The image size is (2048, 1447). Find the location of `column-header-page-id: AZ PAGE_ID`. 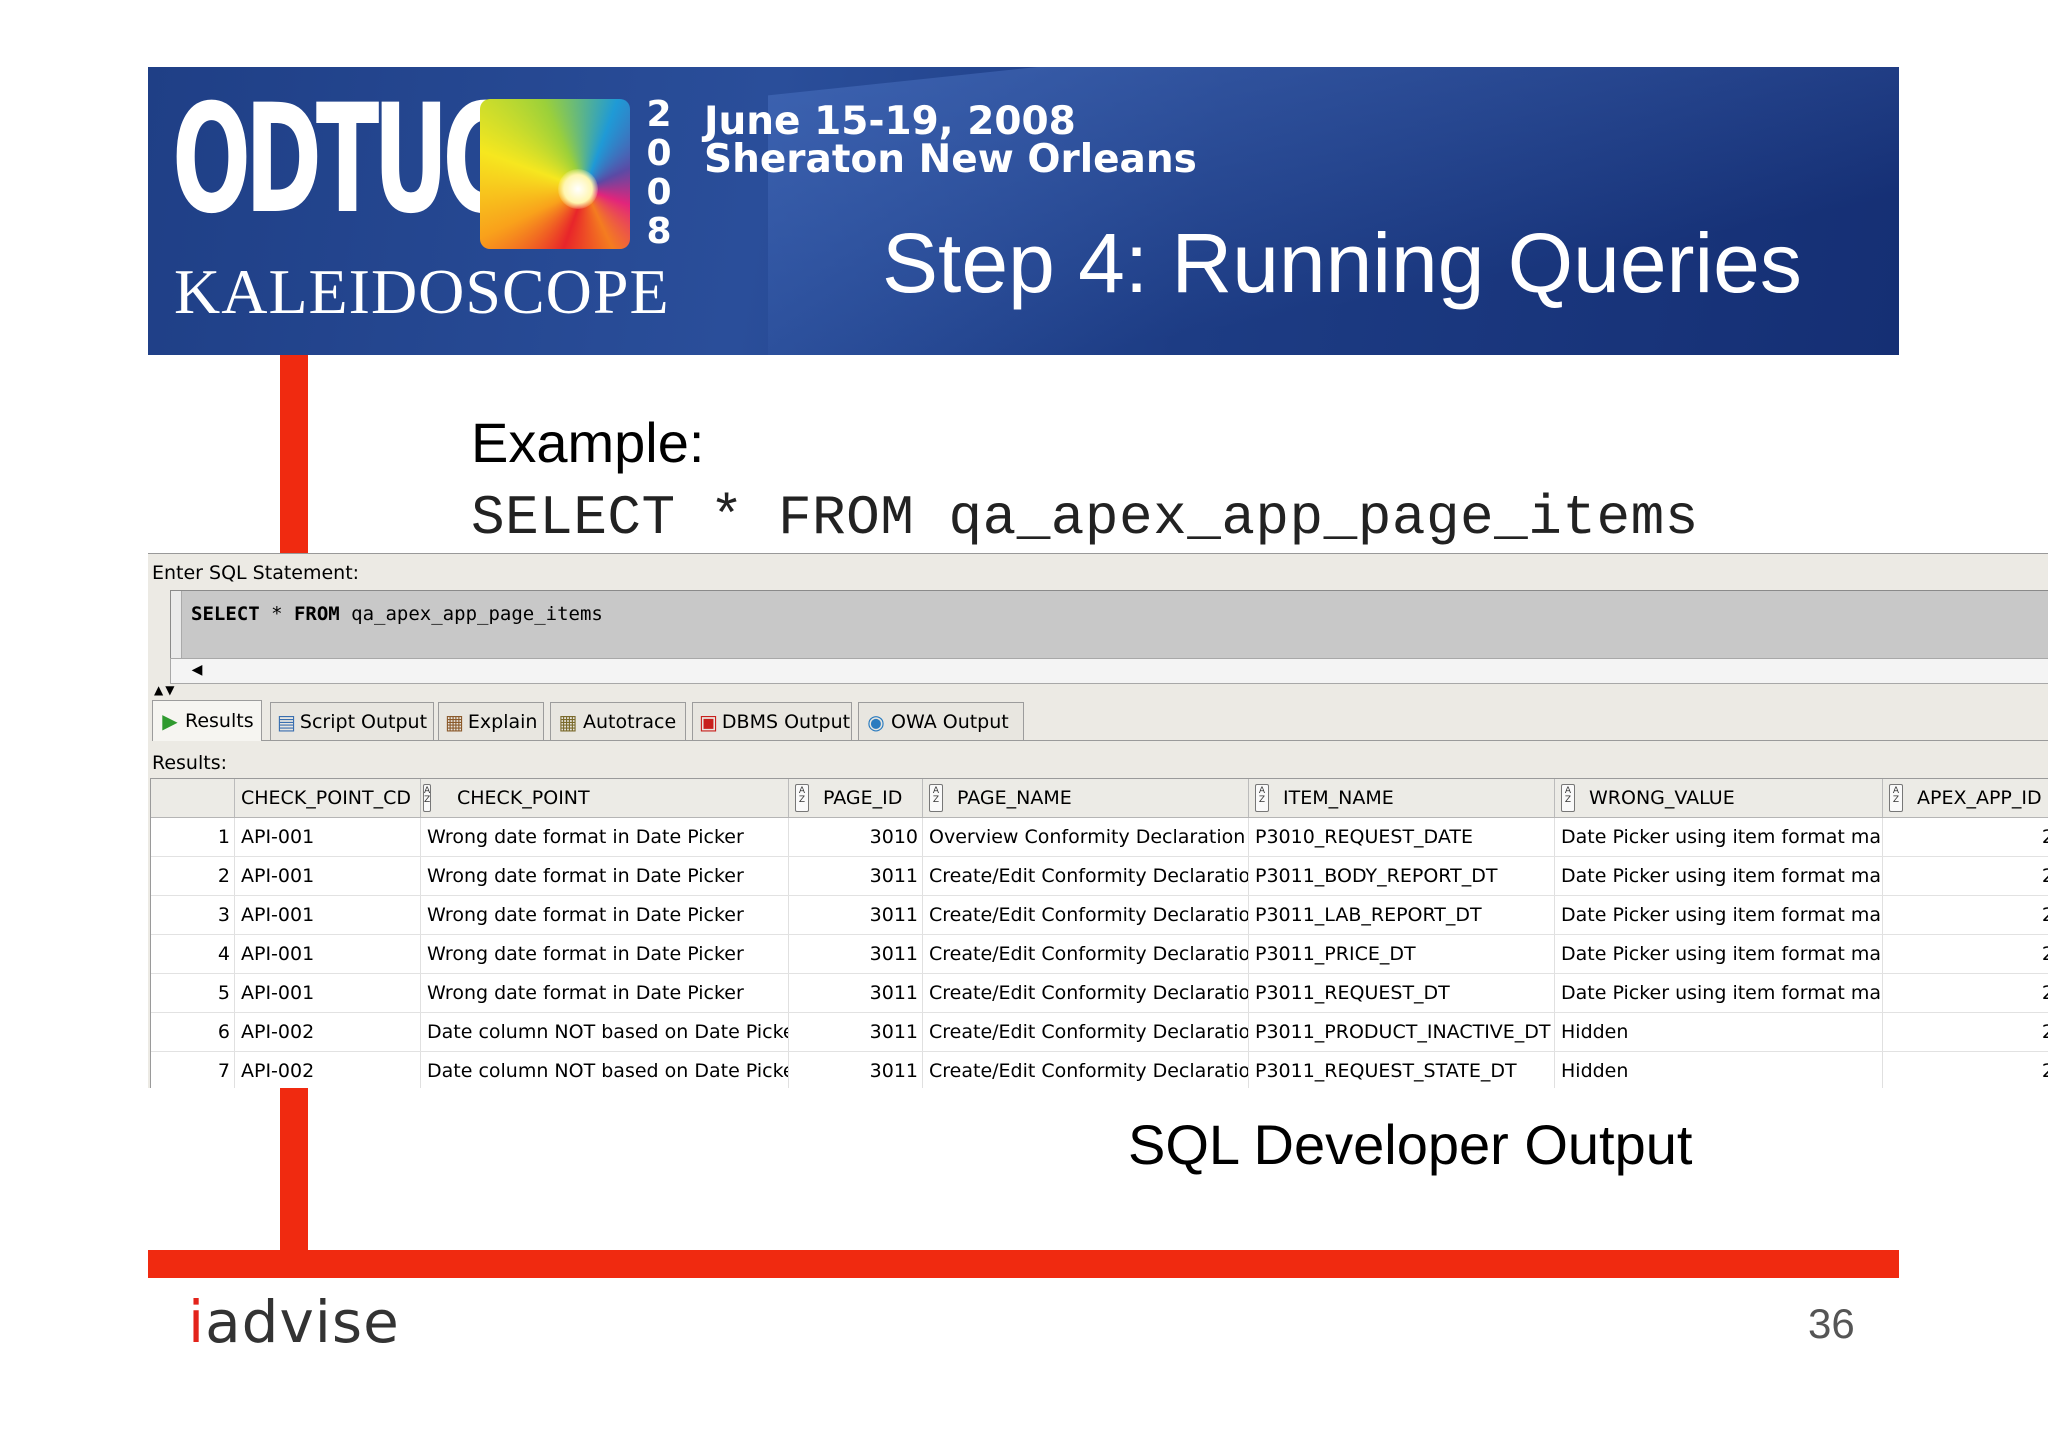

column-header-page-id: AZ PAGE_ID is located at coordinates (856, 798).